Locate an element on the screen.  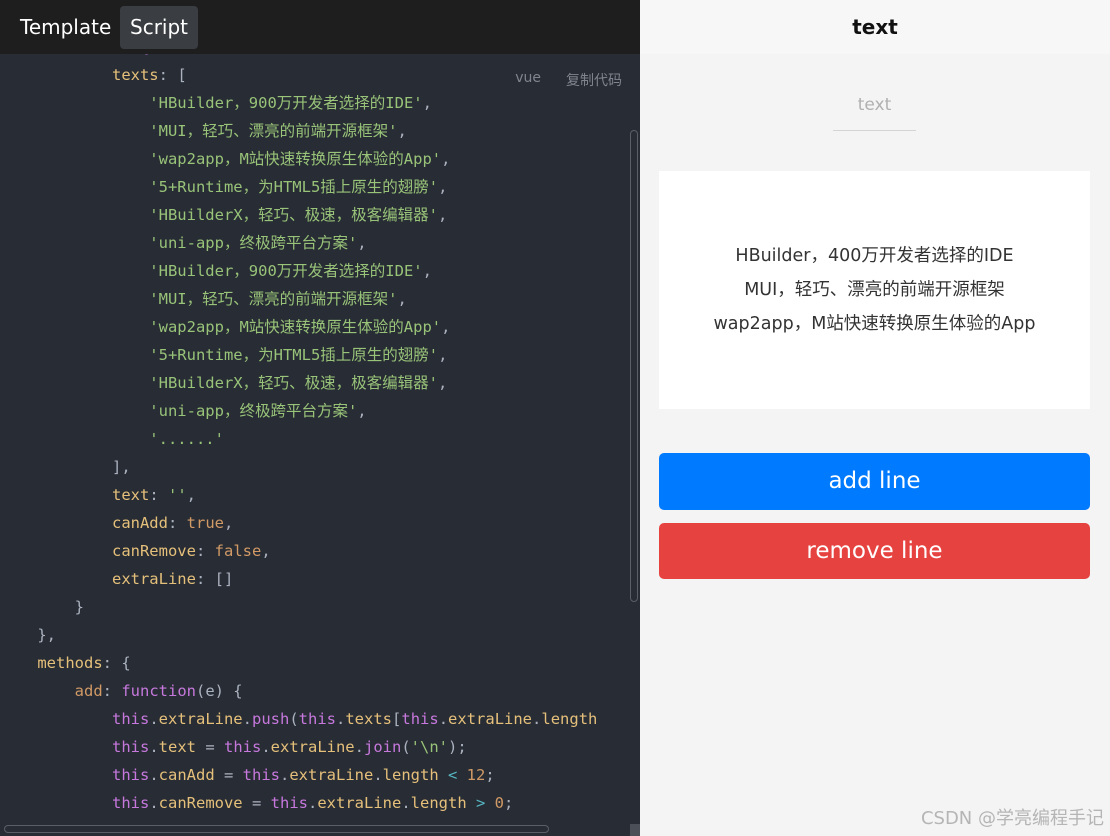
vertical-scrollbar is located at coordinates (634, 366).